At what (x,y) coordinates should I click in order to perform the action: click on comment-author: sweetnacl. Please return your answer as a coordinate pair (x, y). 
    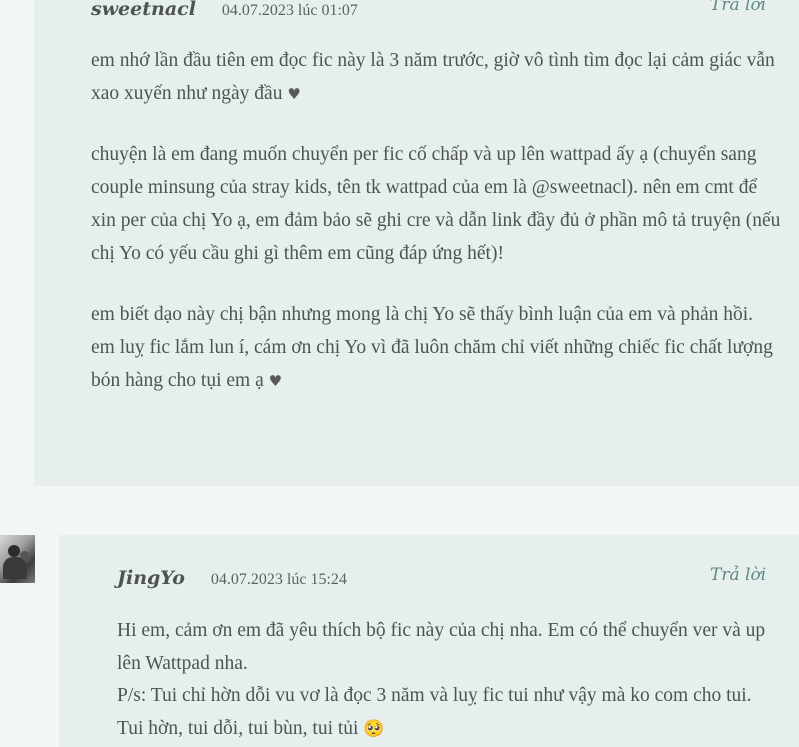
    Looking at the image, I should click on (143, 10).